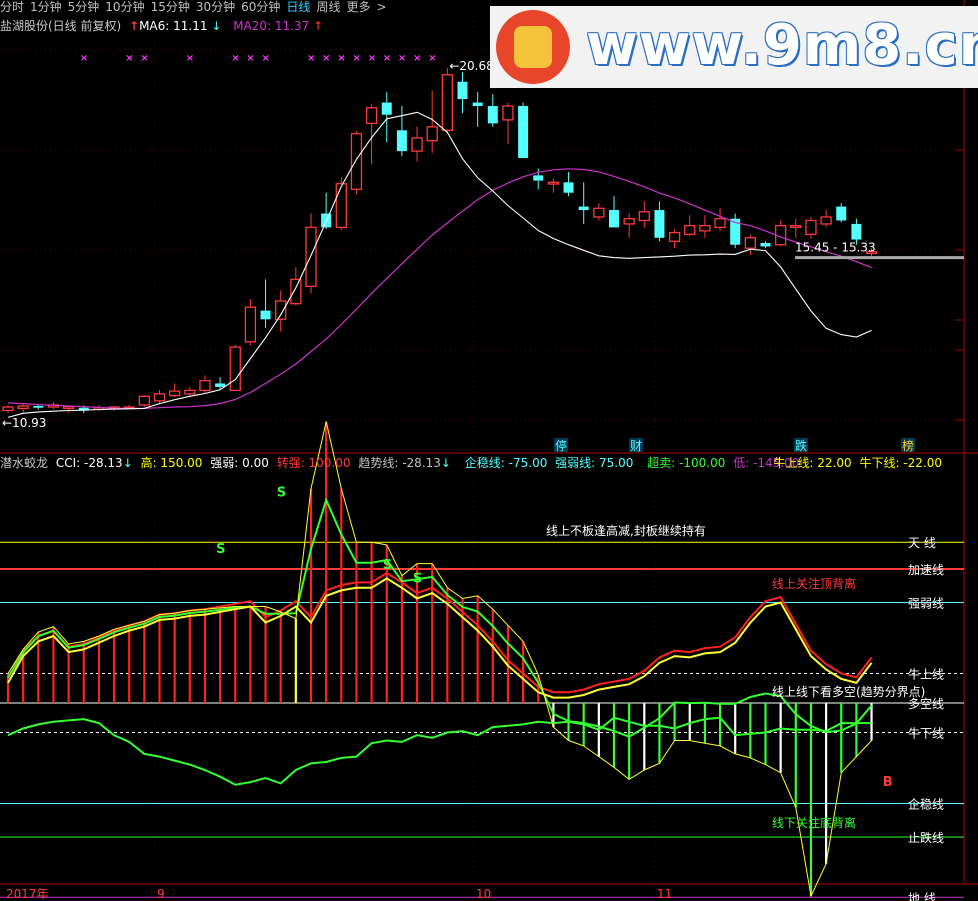  Describe the element at coordinates (358, 7) in the screenshot. I see `period-tab-9: 更多` at that location.